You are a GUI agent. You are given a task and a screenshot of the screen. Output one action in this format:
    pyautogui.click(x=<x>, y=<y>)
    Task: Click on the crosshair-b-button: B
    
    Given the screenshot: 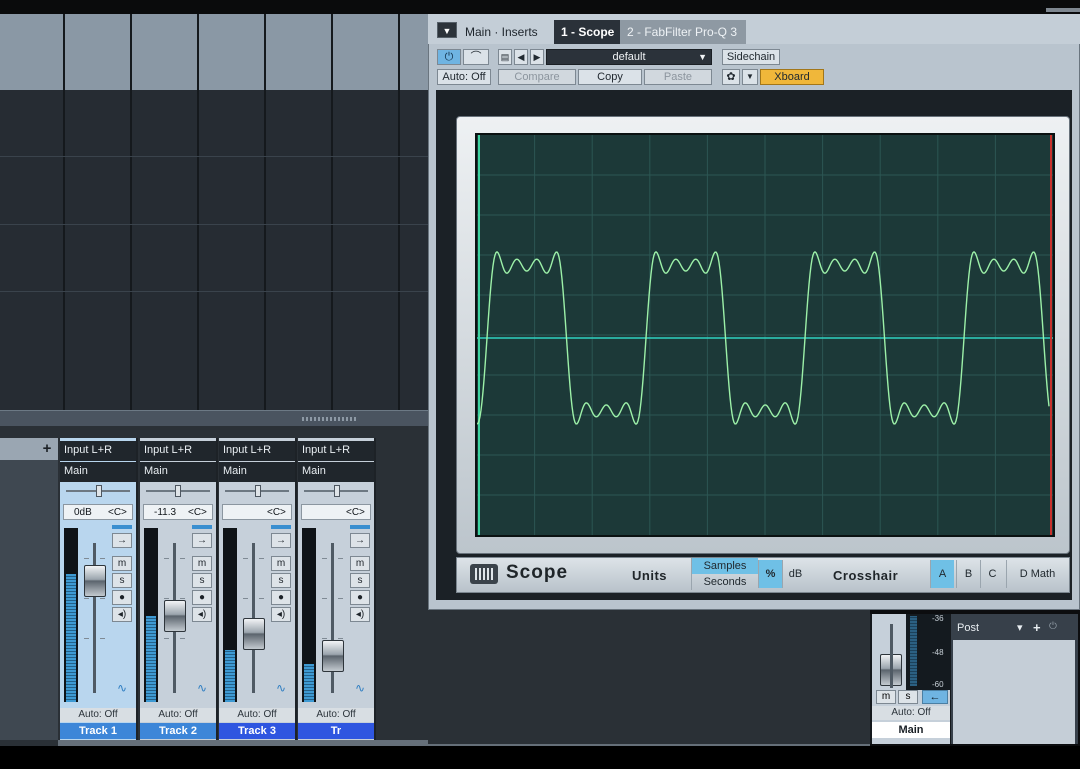 What is the action you would take?
    pyautogui.click(x=968, y=574)
    